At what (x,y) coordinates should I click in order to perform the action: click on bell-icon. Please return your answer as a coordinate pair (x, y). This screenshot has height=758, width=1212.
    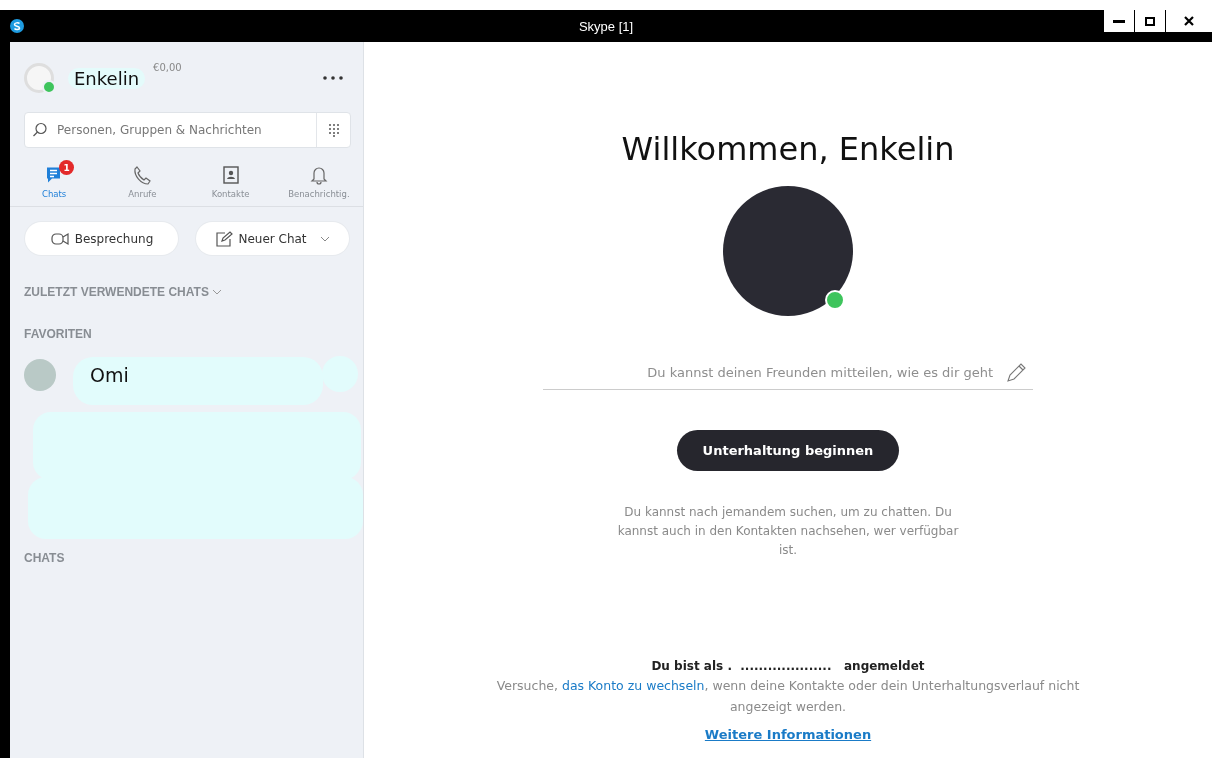
    Looking at the image, I should click on (318, 175).